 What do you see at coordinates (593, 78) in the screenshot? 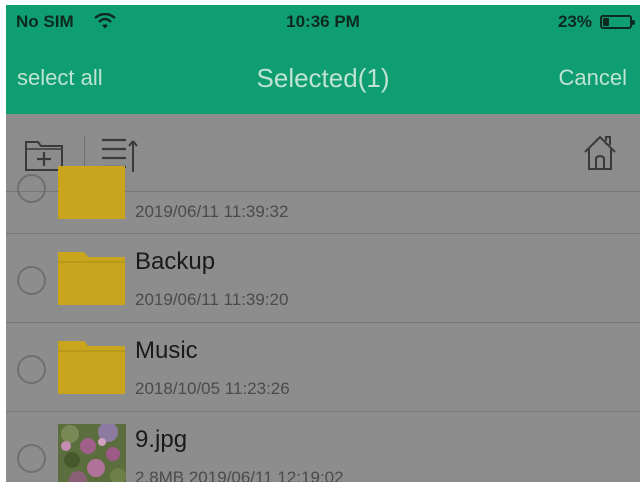
I see `cancel-button: Cancel` at bounding box center [593, 78].